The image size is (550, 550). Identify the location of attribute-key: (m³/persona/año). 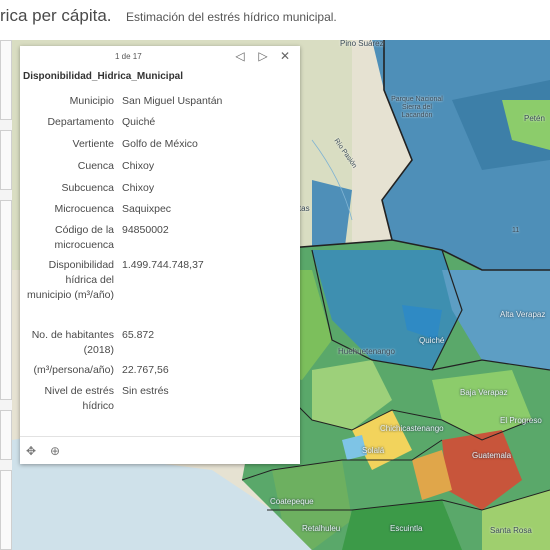
(73, 370).